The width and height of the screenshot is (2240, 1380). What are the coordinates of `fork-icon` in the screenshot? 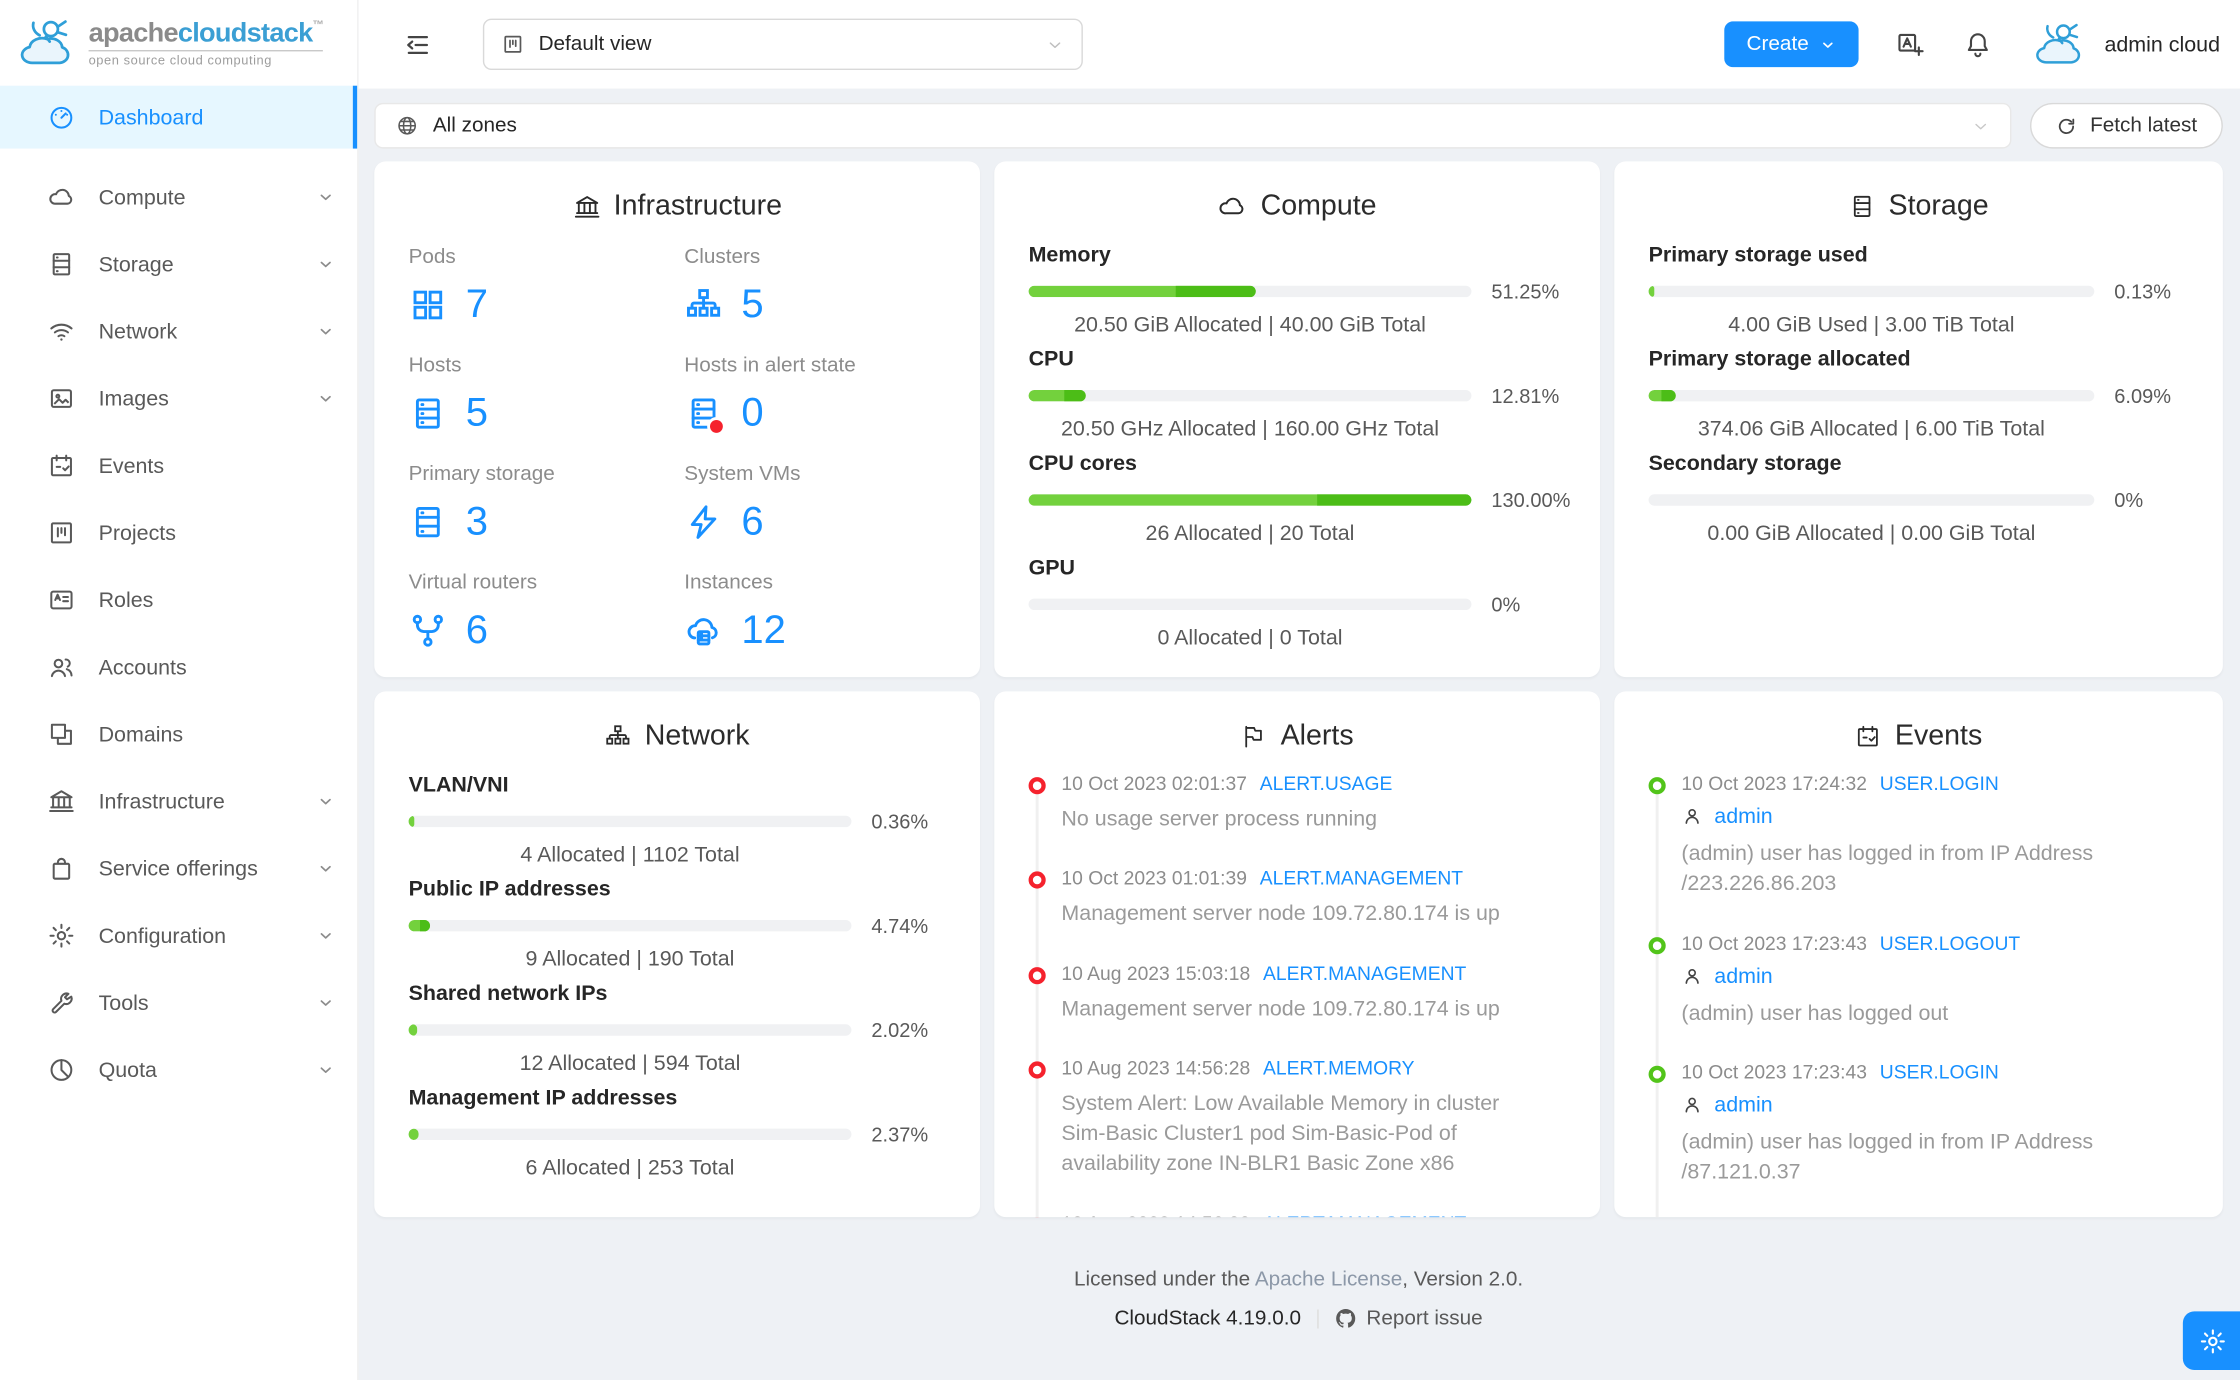 It's located at (428, 630).